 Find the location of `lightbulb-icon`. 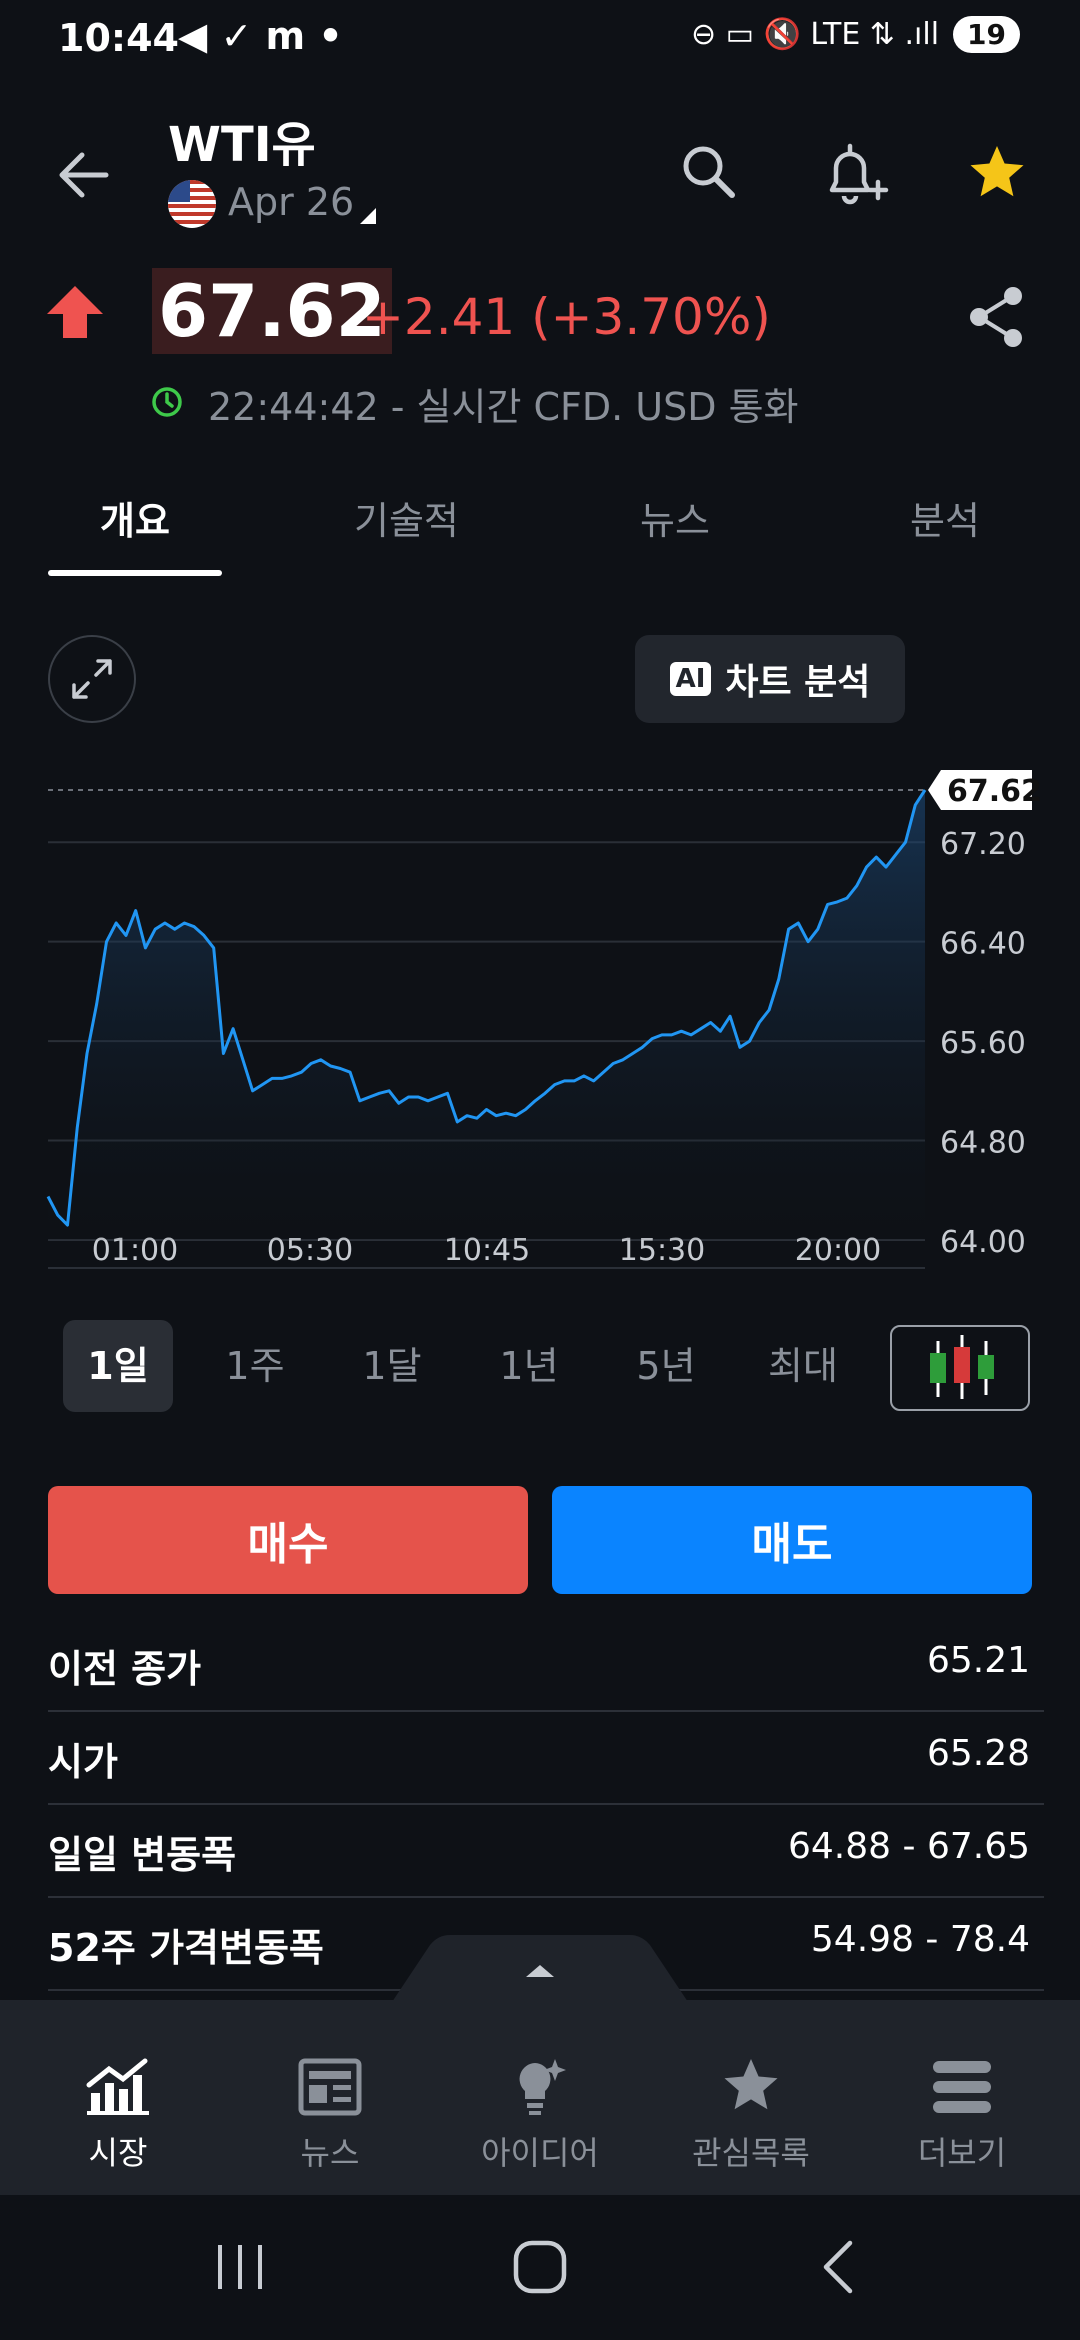

lightbulb-icon is located at coordinates (542, 2087).